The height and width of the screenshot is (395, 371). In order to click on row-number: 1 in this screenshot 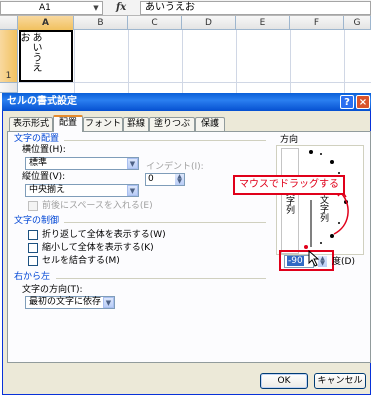, I will do `click(8, 76)`.